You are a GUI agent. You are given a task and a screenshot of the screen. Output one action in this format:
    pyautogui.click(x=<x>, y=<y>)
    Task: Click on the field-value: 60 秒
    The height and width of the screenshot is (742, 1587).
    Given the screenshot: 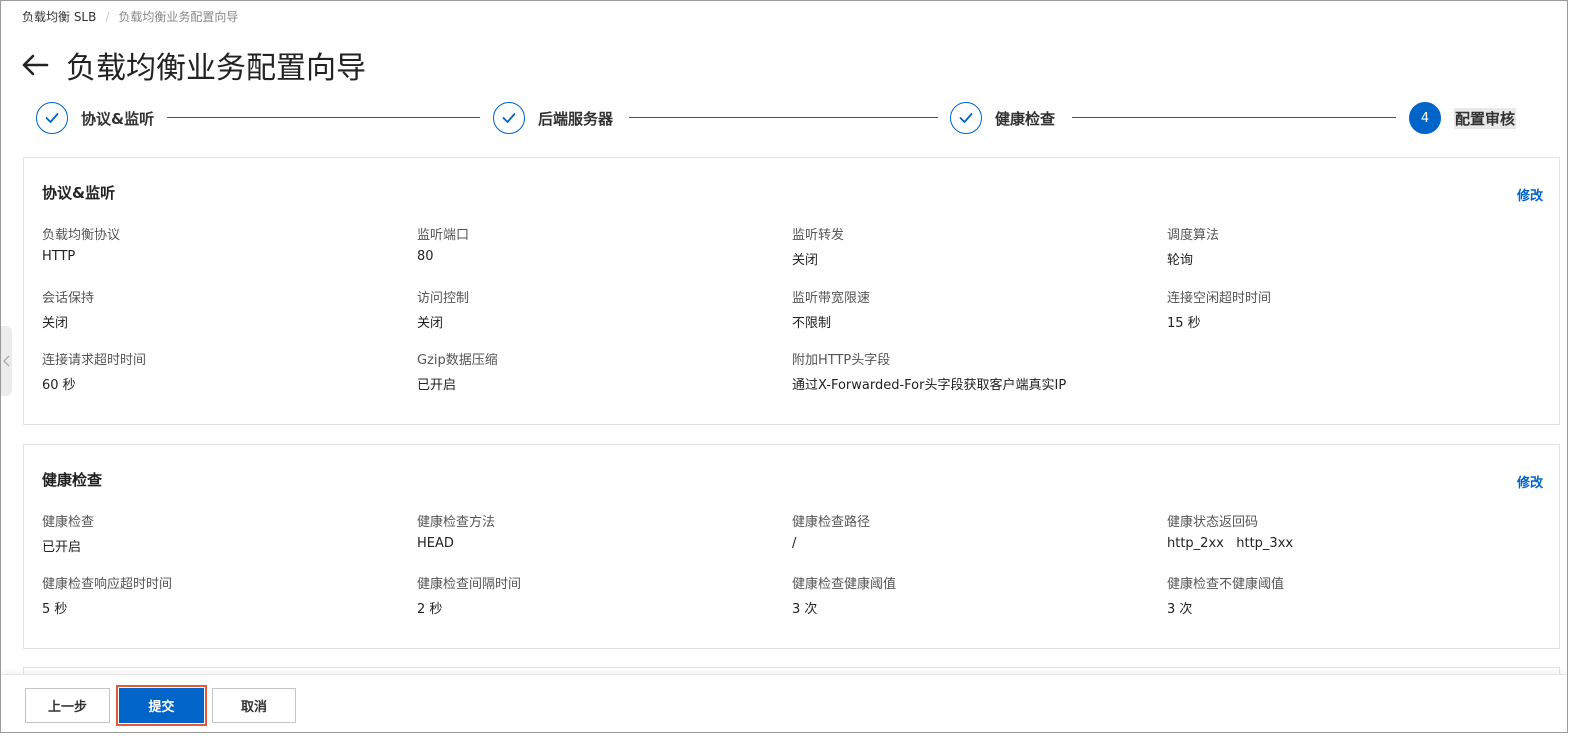 What is the action you would take?
    pyautogui.click(x=59, y=385)
    